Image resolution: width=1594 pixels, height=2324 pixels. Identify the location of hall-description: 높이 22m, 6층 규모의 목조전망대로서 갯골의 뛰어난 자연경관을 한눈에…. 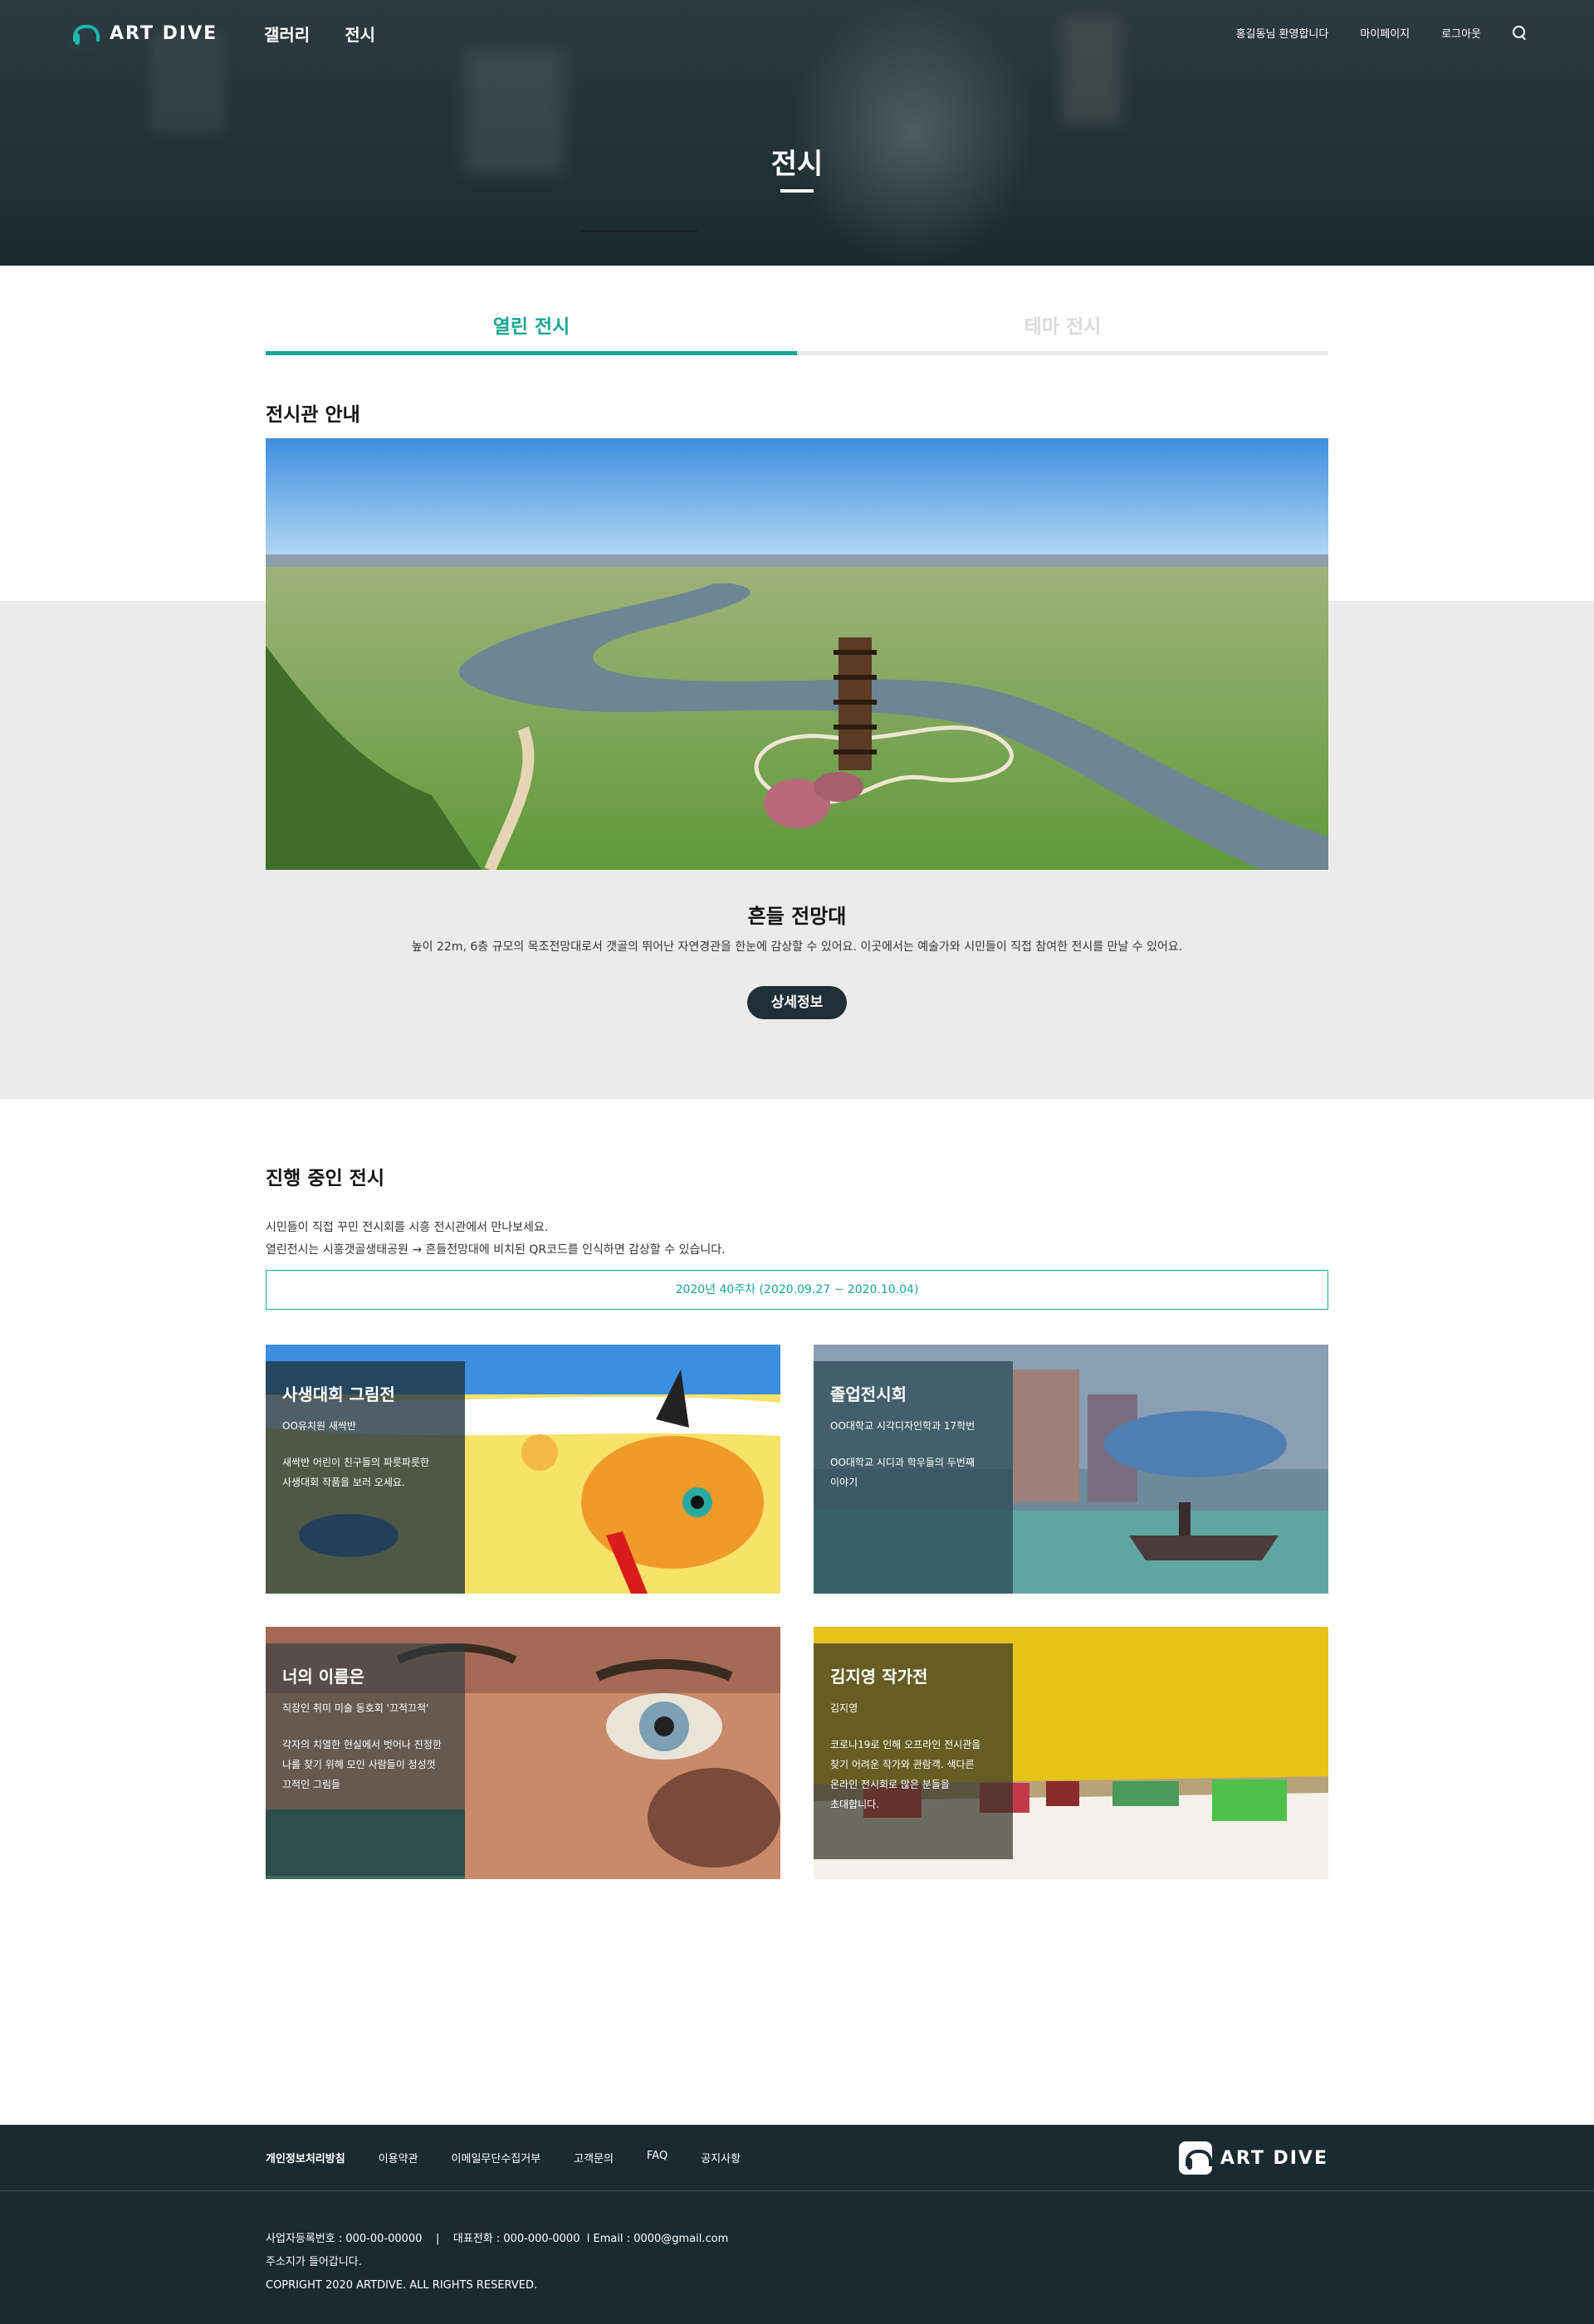
(797, 947).